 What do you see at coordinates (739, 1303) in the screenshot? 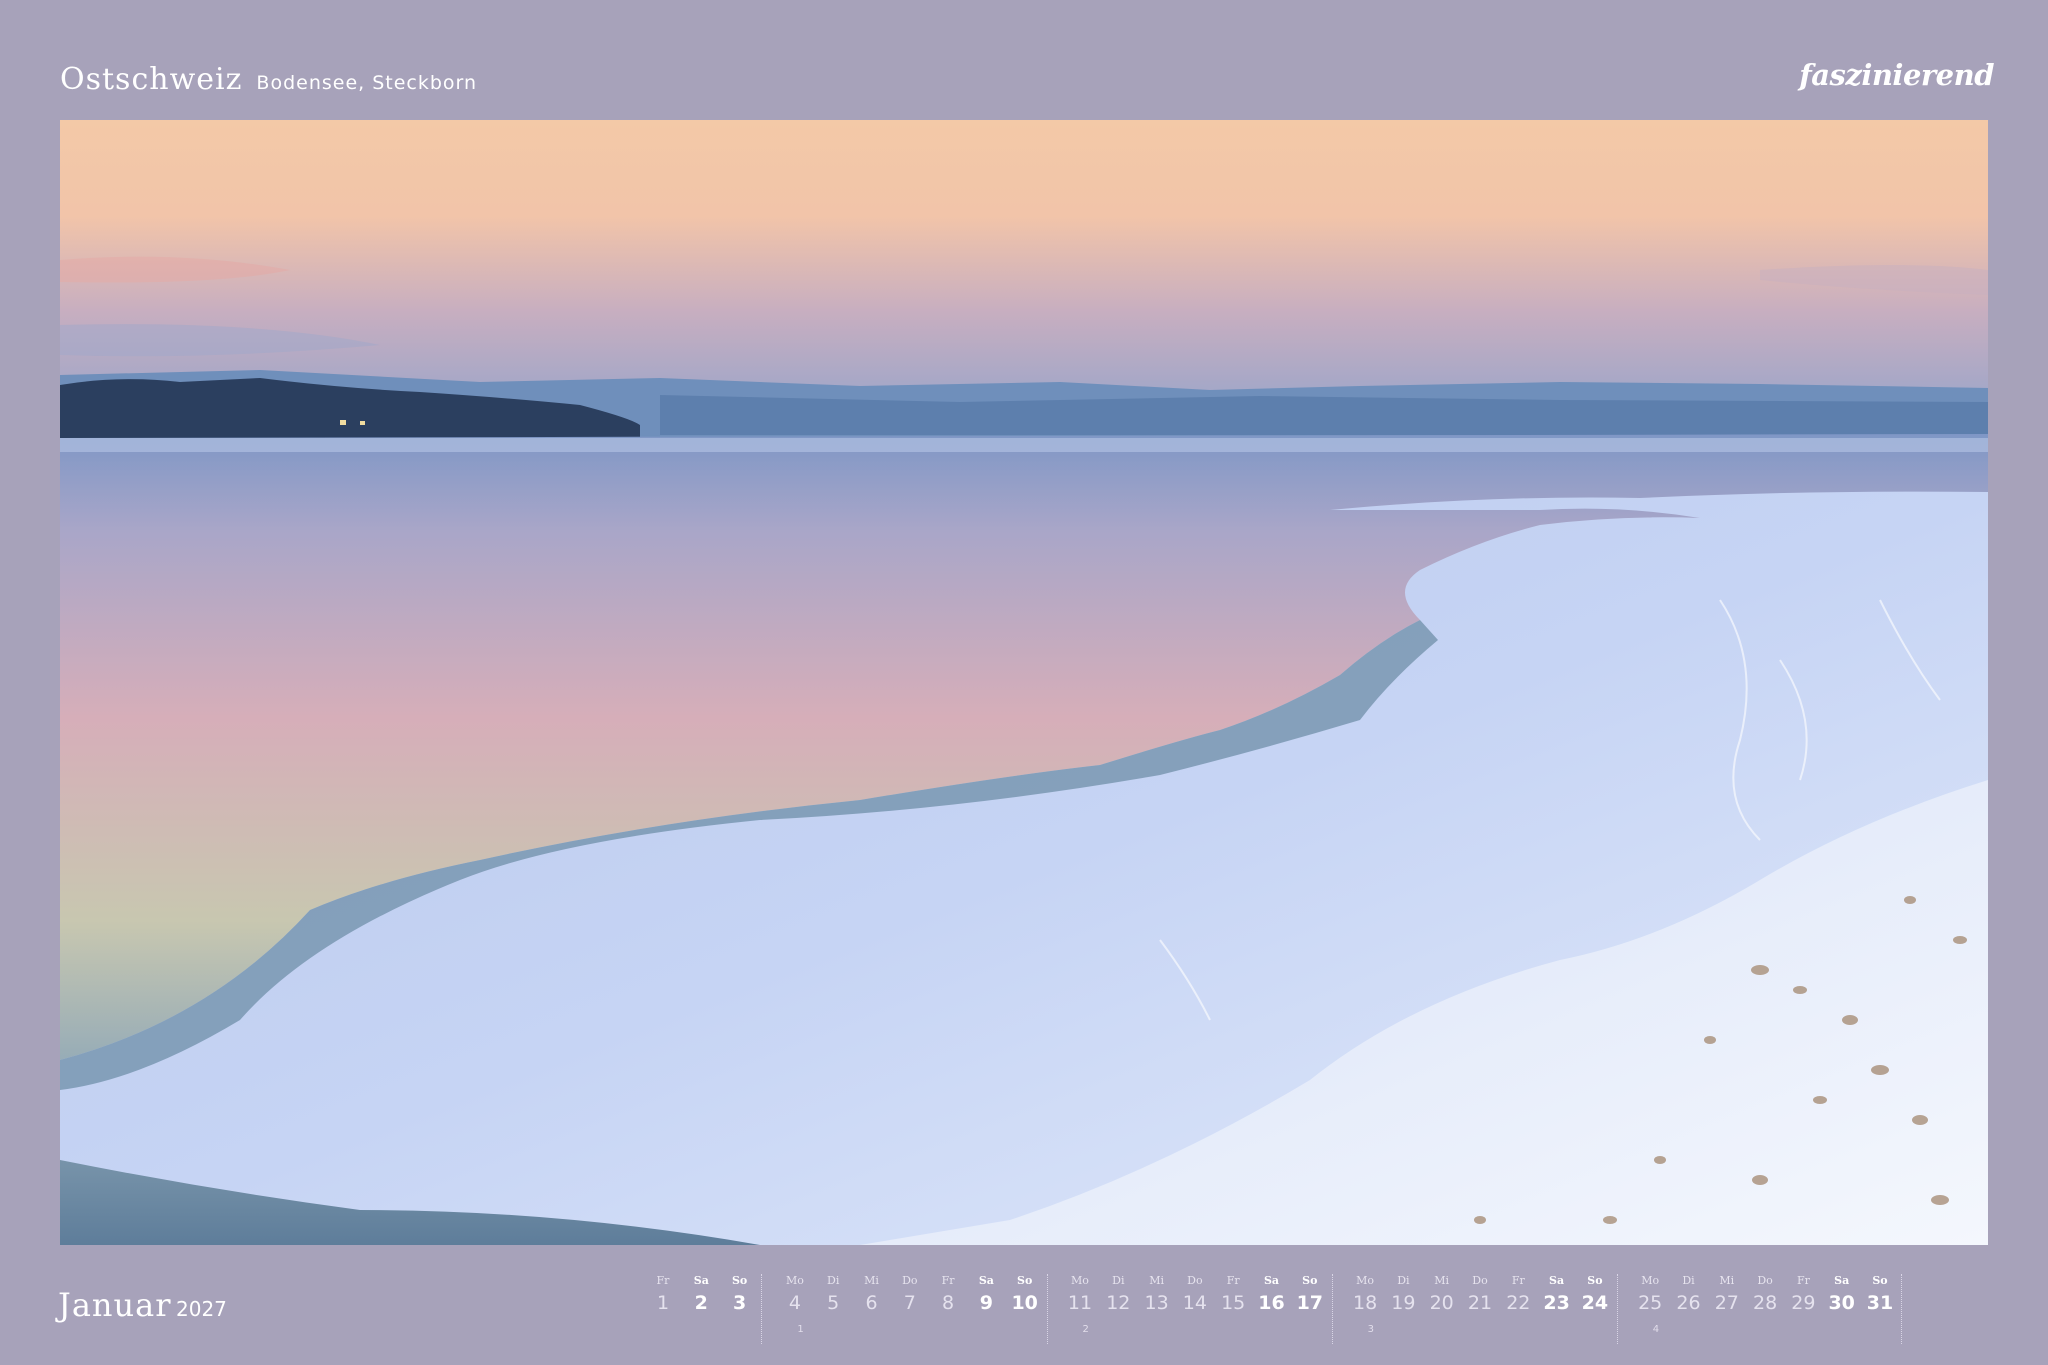
I see `day-number: 3` at bounding box center [739, 1303].